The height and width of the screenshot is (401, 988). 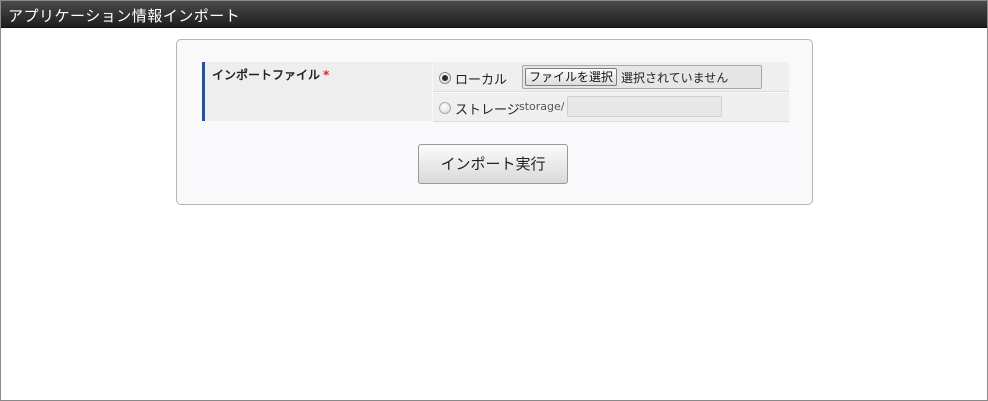 I want to click on storage-radio-icon, so click(x=445, y=108).